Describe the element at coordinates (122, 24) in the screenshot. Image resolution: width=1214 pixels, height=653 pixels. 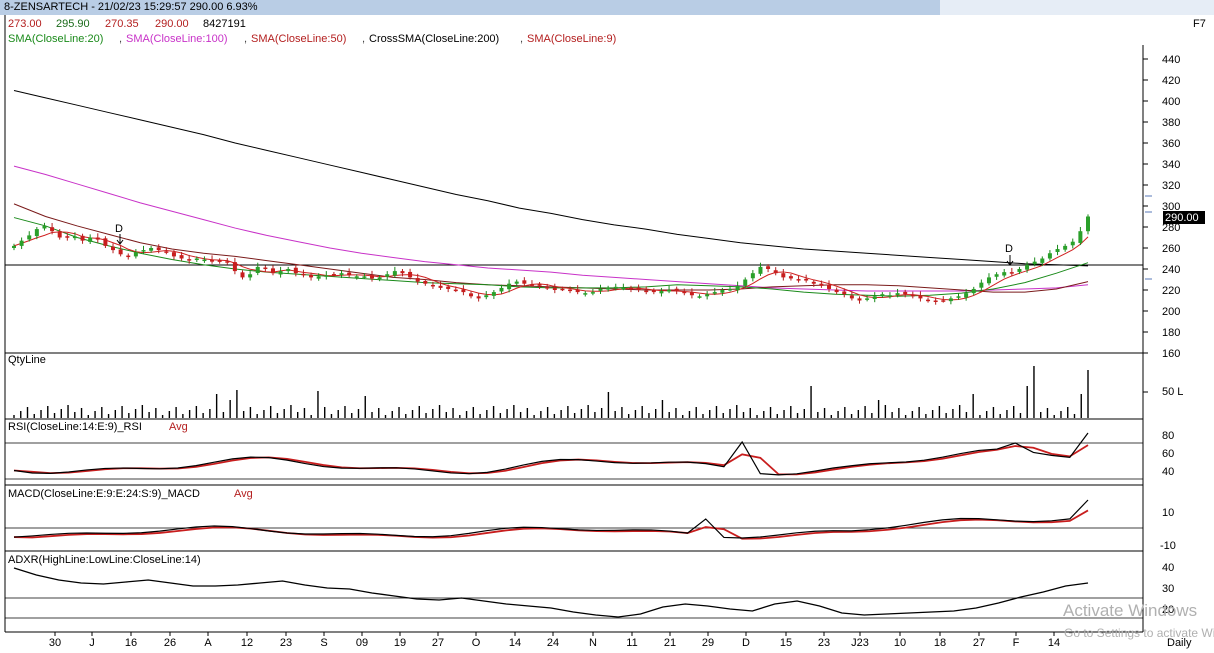
I see `ohlc-low: 270.35` at that location.